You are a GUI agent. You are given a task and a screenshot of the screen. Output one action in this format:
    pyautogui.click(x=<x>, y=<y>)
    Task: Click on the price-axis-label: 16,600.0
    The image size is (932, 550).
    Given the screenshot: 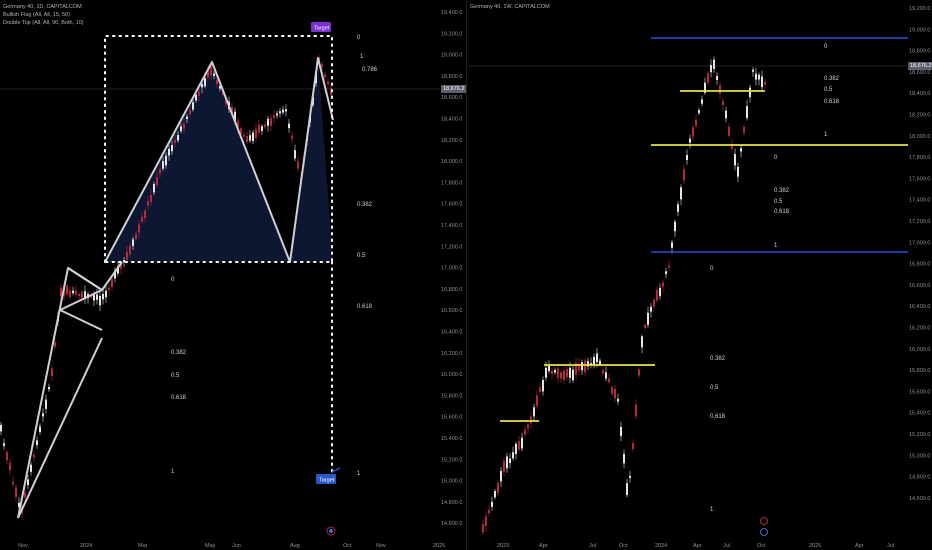 What is the action you would take?
    pyautogui.click(x=451, y=311)
    